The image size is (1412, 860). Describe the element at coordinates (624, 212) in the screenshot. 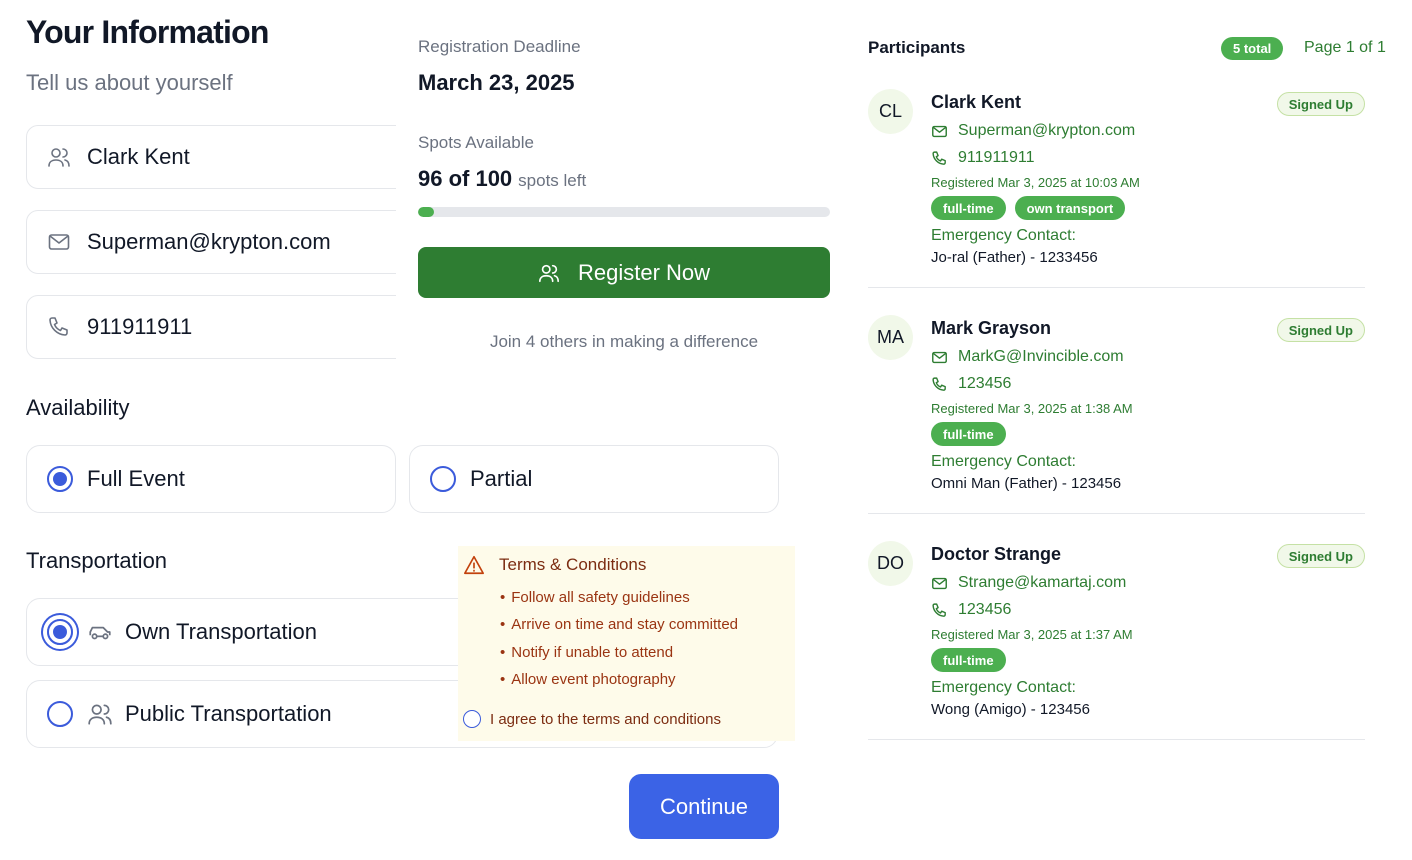

I see `spots-progress-bar` at that location.